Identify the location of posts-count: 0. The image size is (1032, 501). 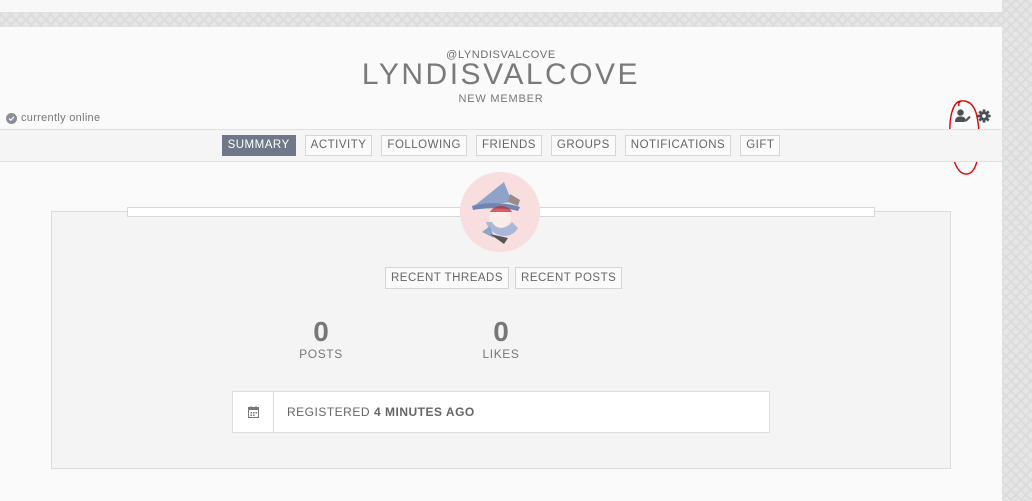
(321, 331).